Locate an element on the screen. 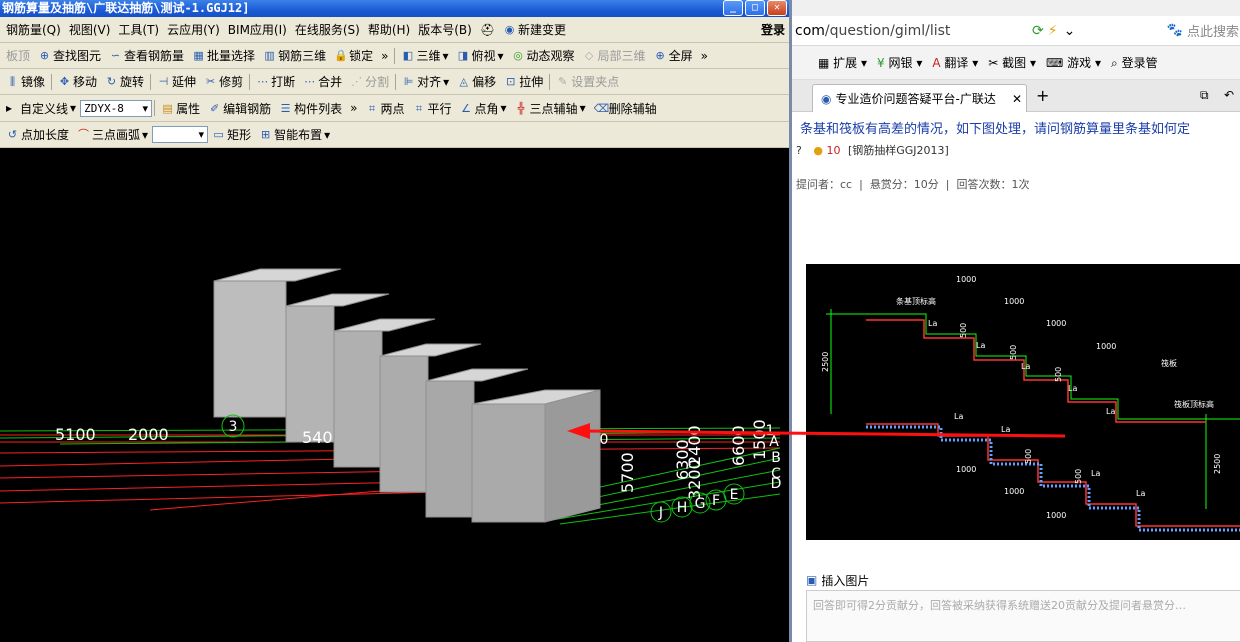 This screenshot has width=1240, height=642. search-box: 🐾 点此搜索 is located at coordinates (1203, 30).